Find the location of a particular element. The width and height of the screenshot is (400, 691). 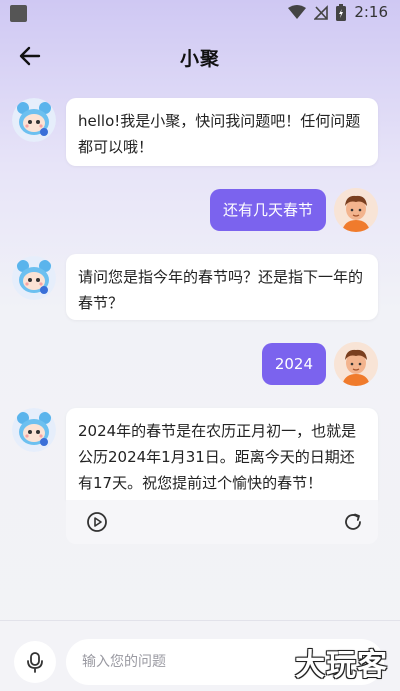

status-time: 2:16 is located at coordinates (371, 12).